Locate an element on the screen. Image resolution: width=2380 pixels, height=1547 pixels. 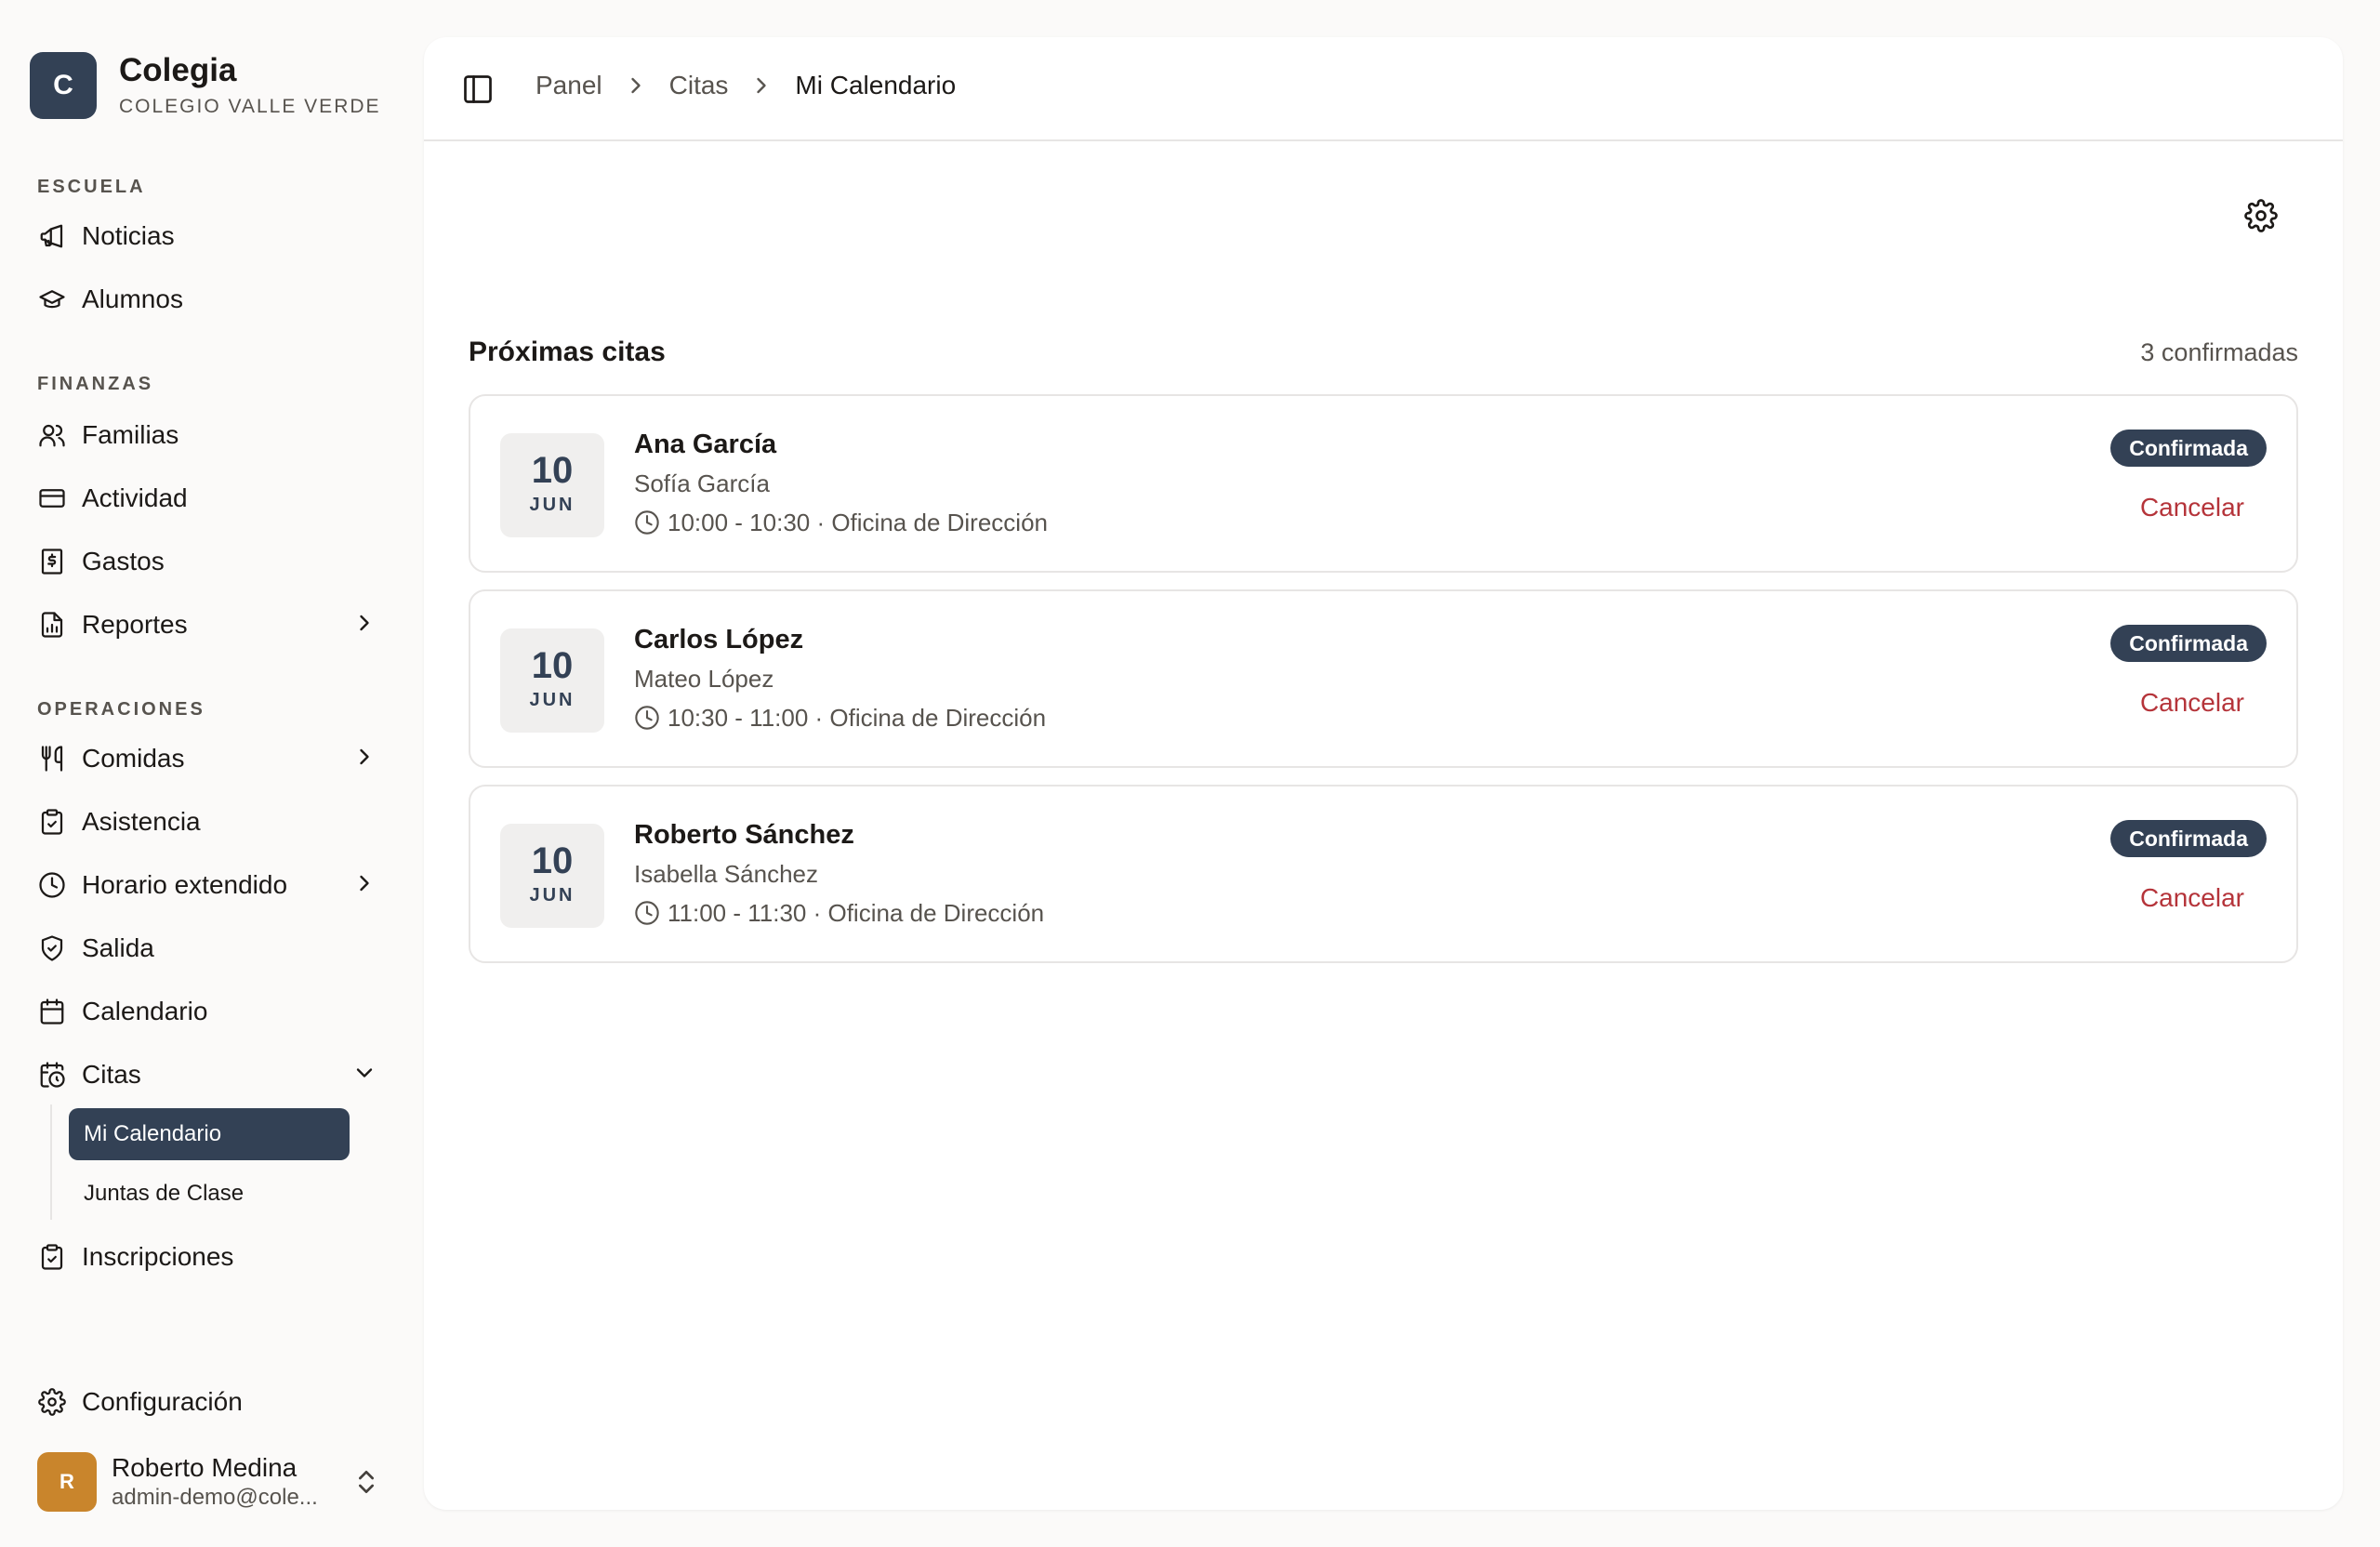
sidebar-item-label: Comidas is located at coordinates (133, 758).